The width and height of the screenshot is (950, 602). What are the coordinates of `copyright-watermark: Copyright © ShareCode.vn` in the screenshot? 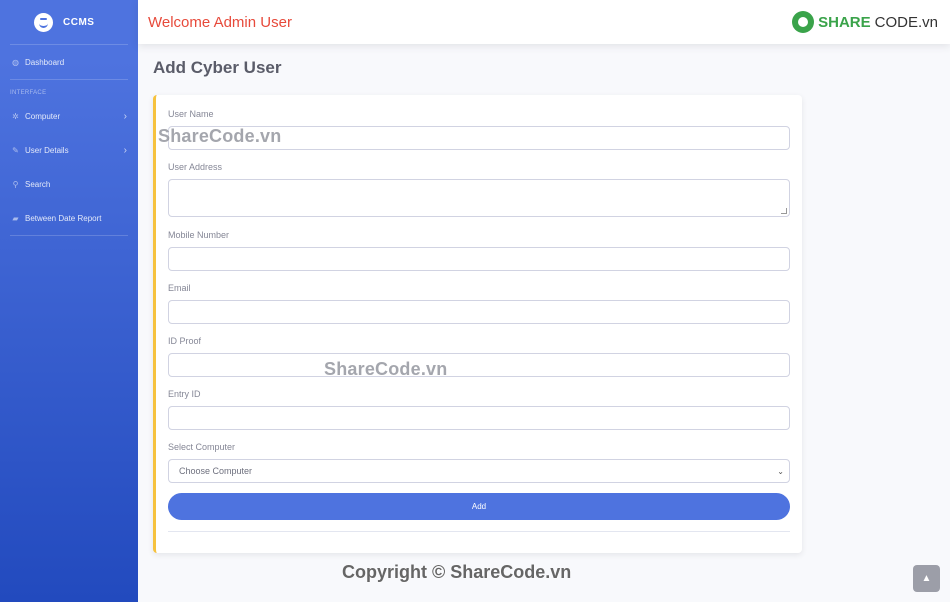 It's located at (457, 572).